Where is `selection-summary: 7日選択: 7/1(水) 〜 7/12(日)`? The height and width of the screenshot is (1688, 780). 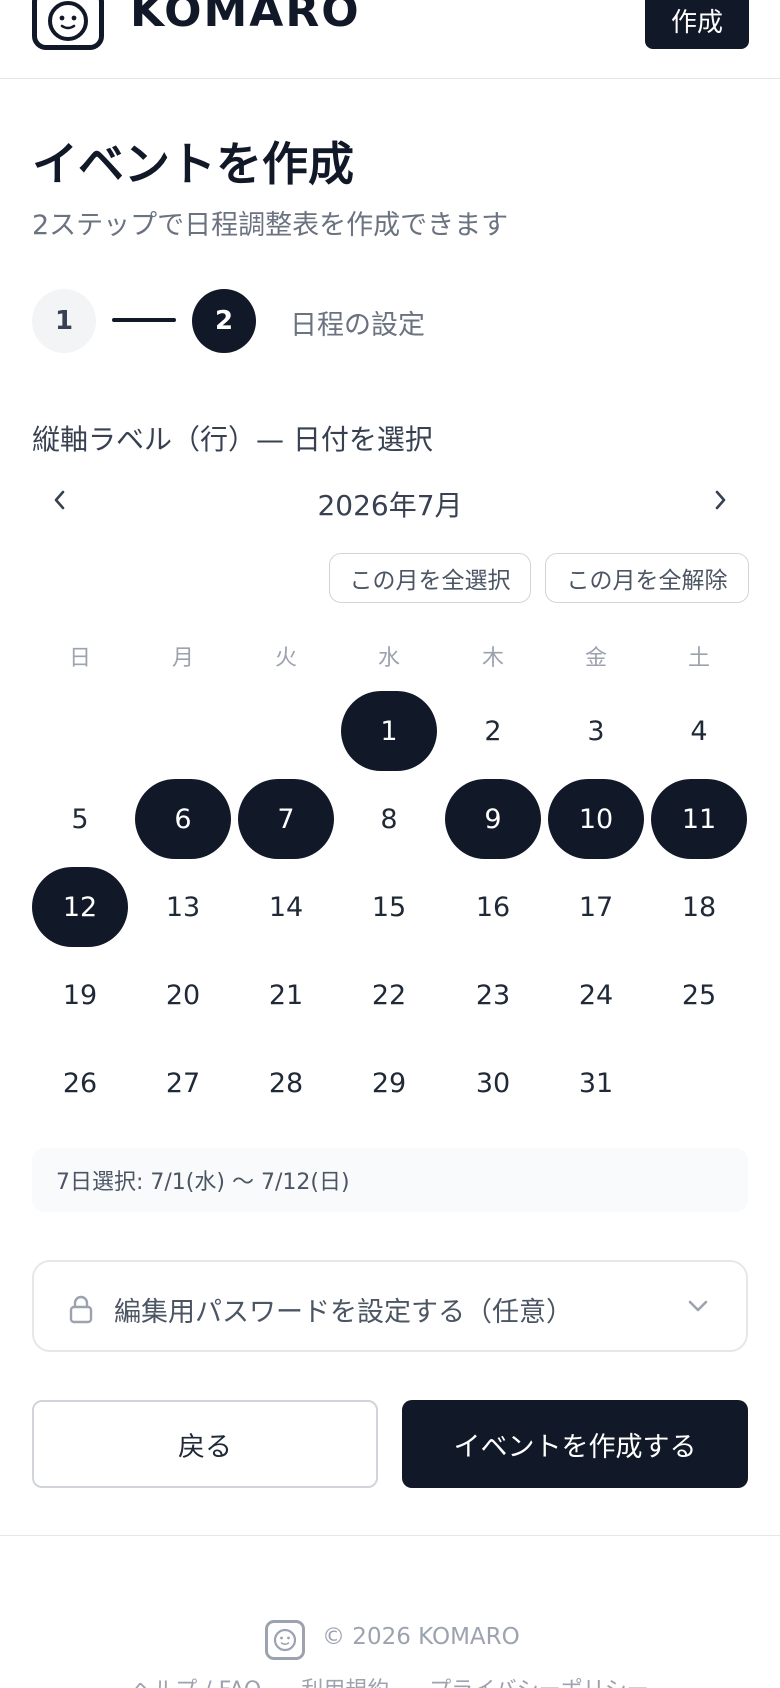
selection-summary: 7日選択: 7/1(水) 〜 7/12(日) is located at coordinates (390, 1180).